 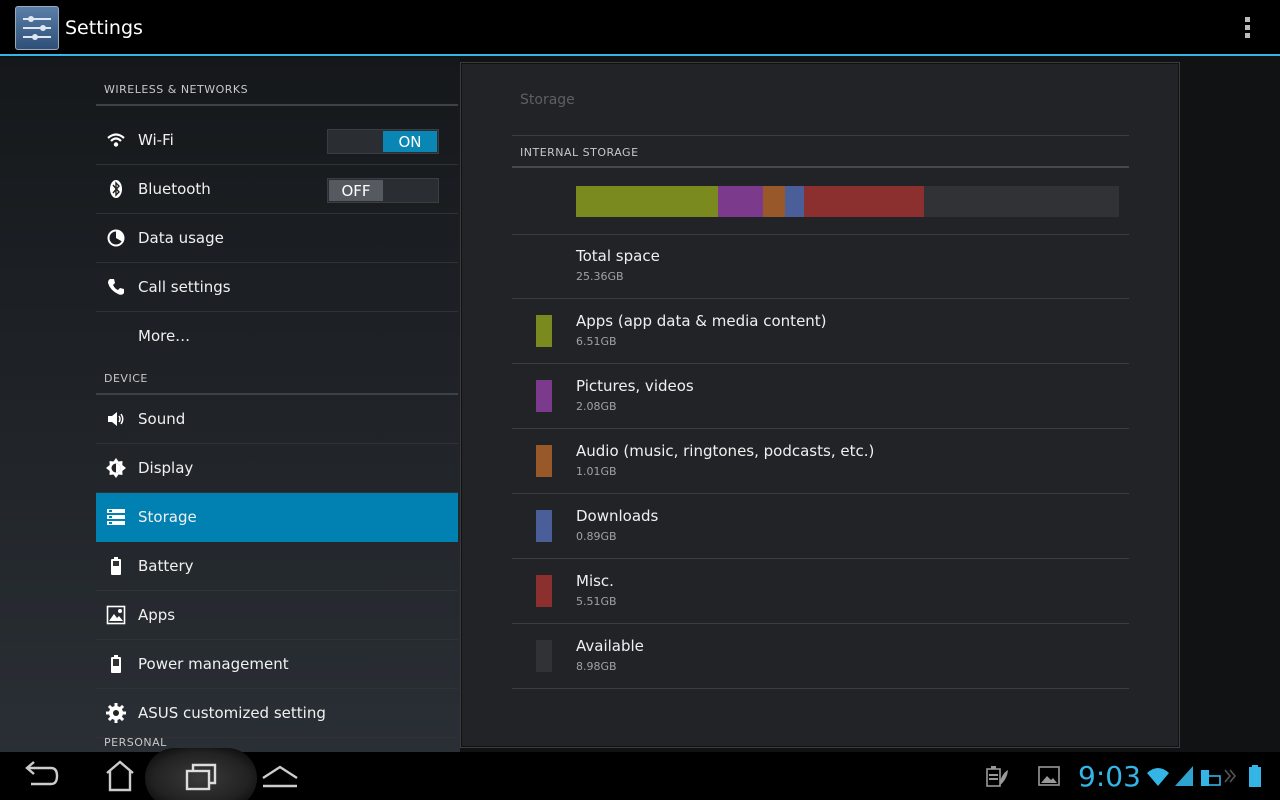 I want to click on sidebar-item-data-usage: Data usage, so click(x=277, y=238).